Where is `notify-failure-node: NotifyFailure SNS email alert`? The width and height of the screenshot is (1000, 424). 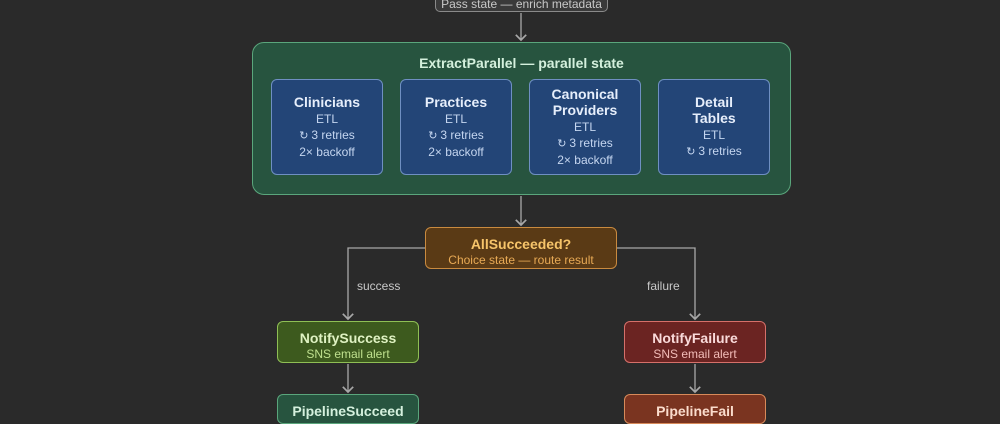
notify-failure-node: NotifyFailure SNS email alert is located at coordinates (695, 342).